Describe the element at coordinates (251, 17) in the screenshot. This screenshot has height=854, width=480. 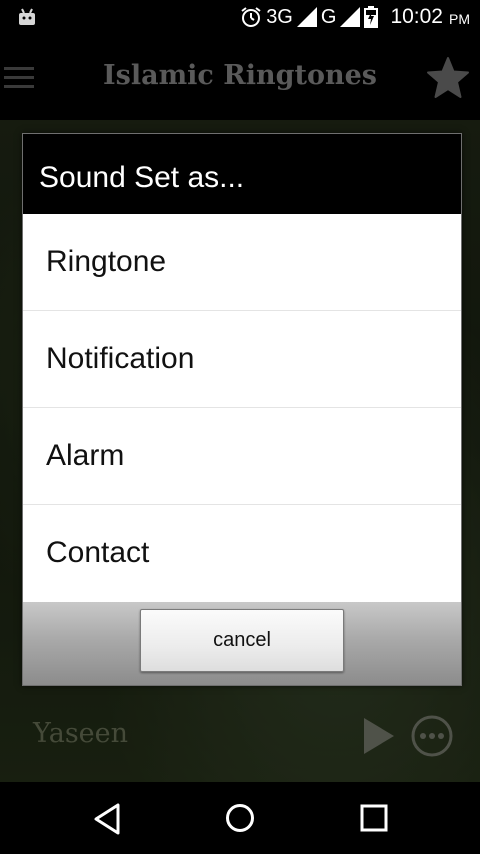
I see `alarm-icon` at that location.